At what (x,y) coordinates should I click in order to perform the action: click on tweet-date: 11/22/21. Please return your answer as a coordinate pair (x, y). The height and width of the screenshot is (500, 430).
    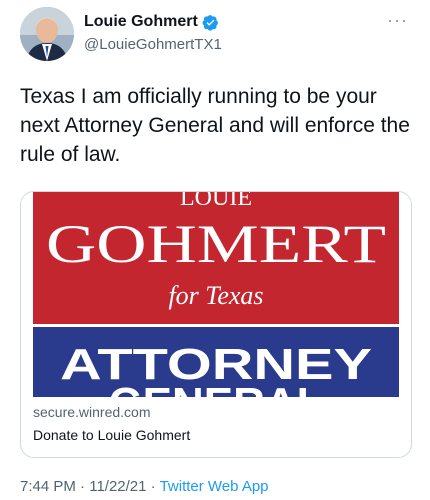
    Looking at the image, I should click on (117, 486).